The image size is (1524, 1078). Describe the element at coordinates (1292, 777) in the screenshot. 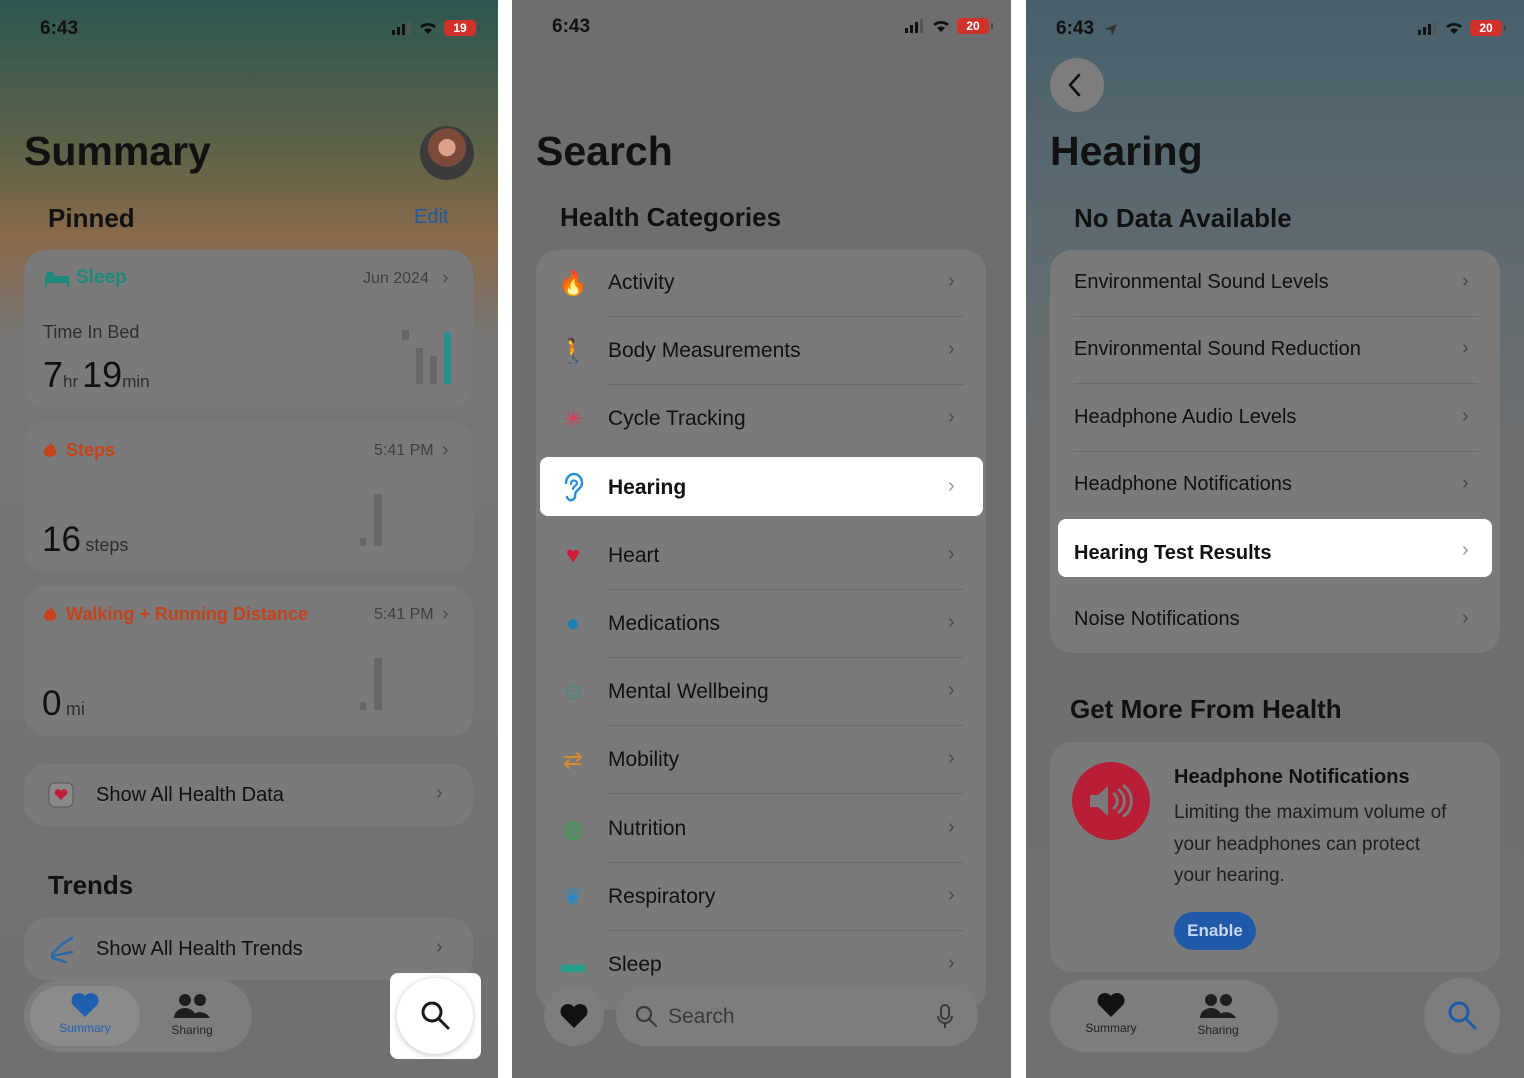

I see `card-title: Headphone Notifications` at that location.